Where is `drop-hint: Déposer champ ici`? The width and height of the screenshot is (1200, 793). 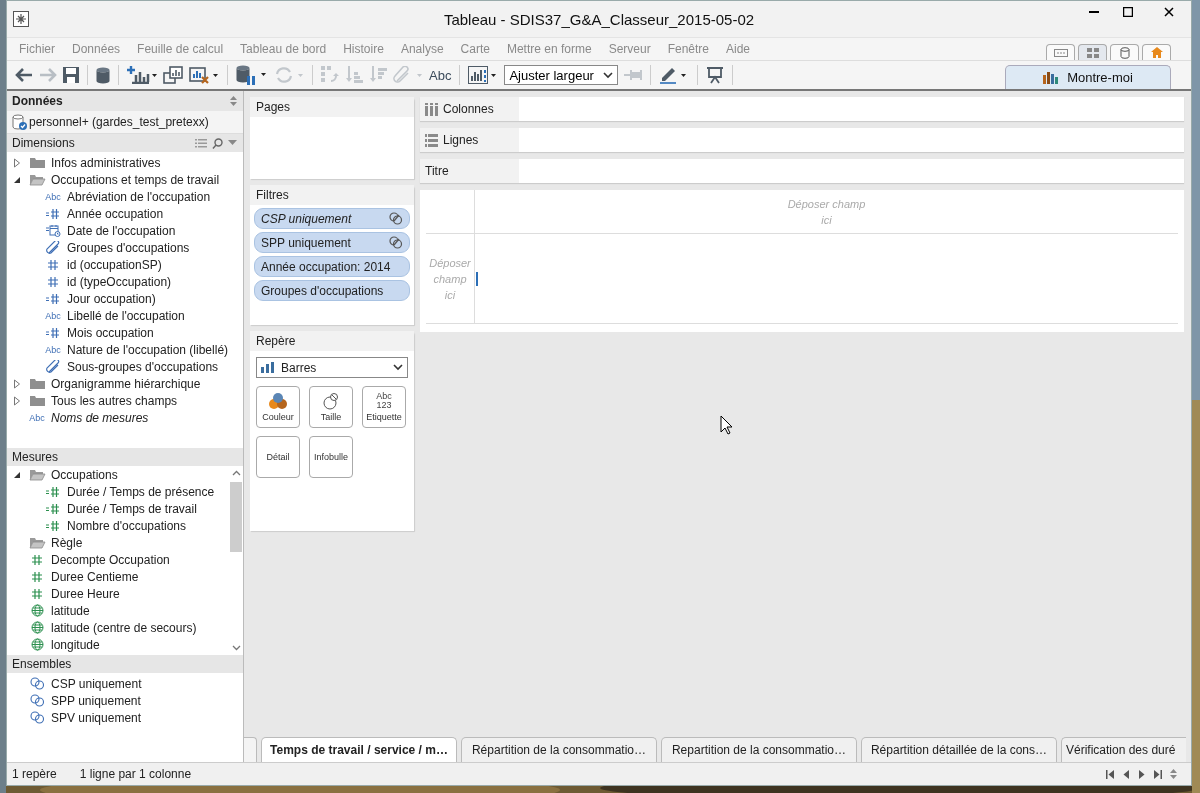 drop-hint: Déposer champ ici is located at coordinates (450, 279).